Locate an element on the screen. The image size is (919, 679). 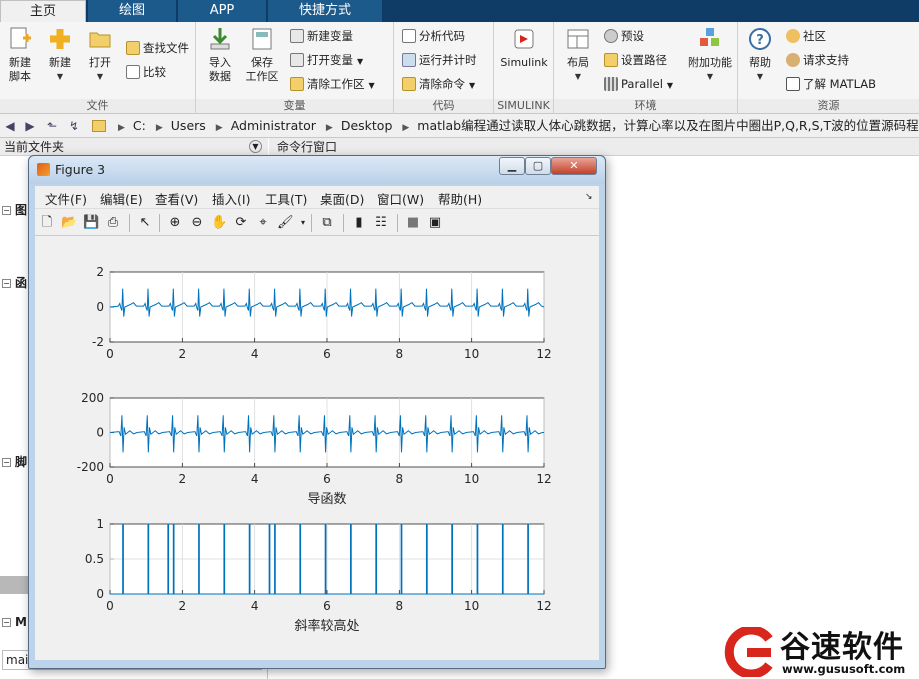
menu-file: 文件(F) is located at coordinates (66, 198).